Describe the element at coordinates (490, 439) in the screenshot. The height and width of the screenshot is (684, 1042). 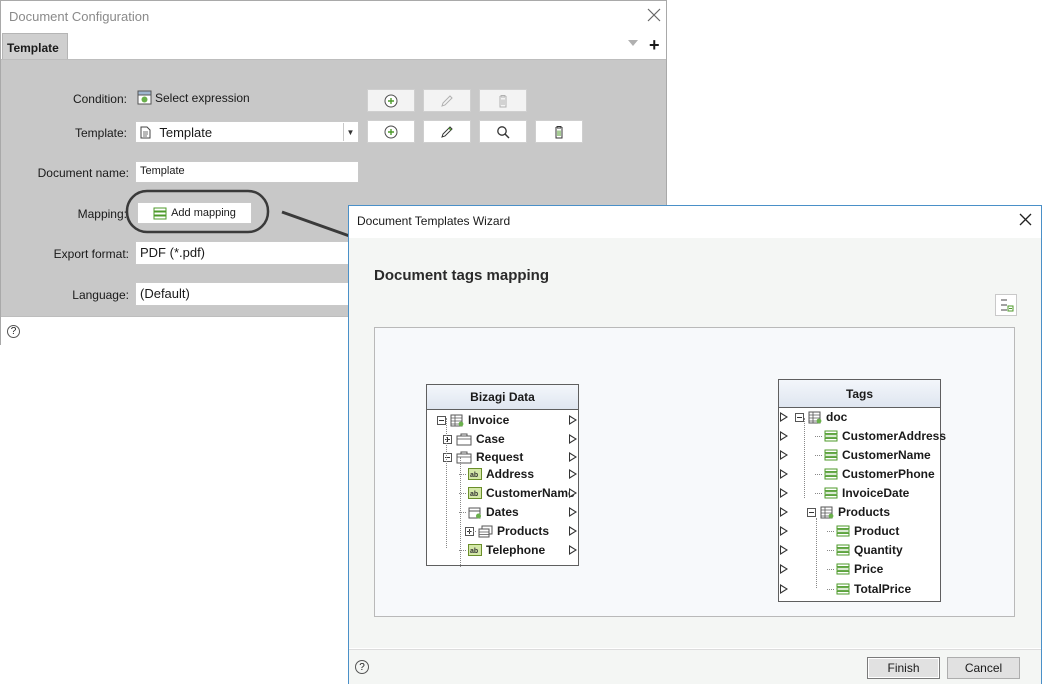
I see `node-label: Case` at that location.